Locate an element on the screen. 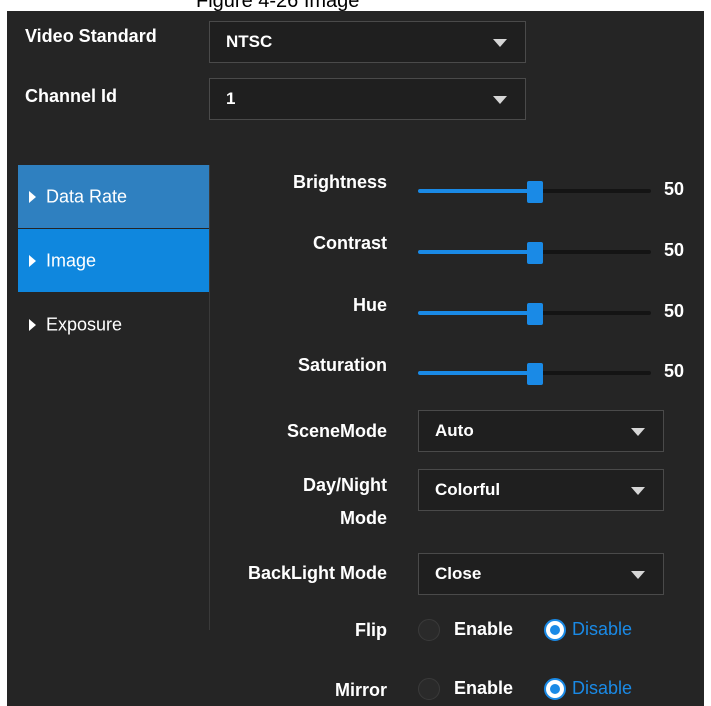  scene-mode-select: Auto is located at coordinates (541, 431).